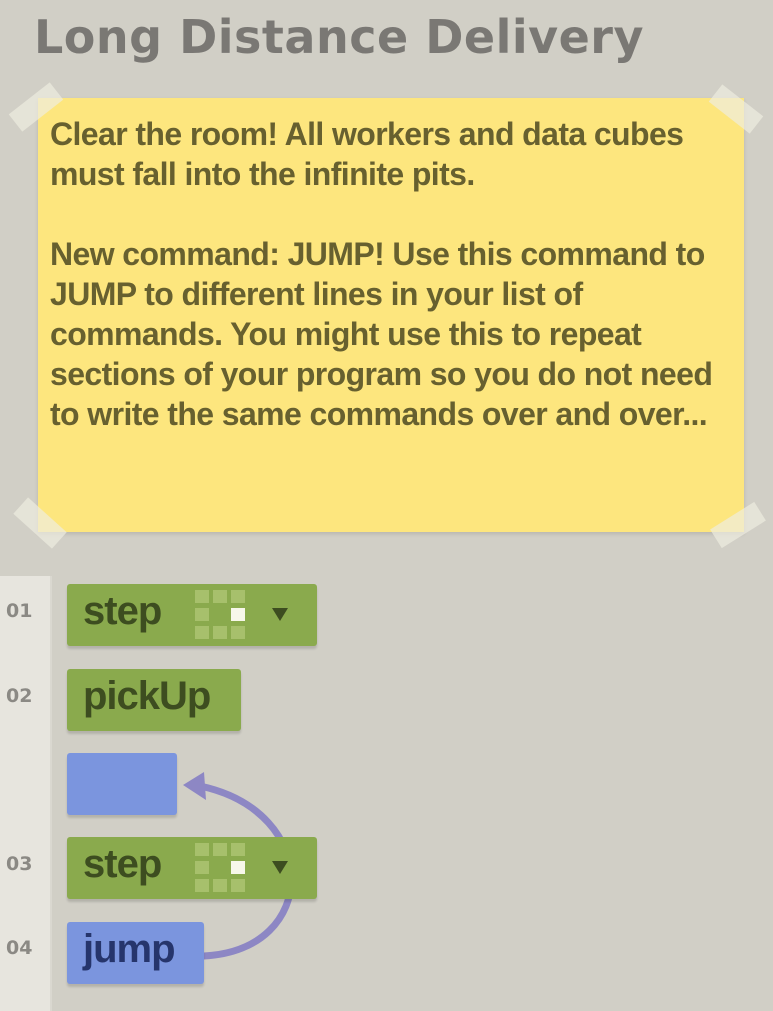 This screenshot has width=773, height=1011. What do you see at coordinates (147, 696) in the screenshot?
I see `command-label: pickUp` at bounding box center [147, 696].